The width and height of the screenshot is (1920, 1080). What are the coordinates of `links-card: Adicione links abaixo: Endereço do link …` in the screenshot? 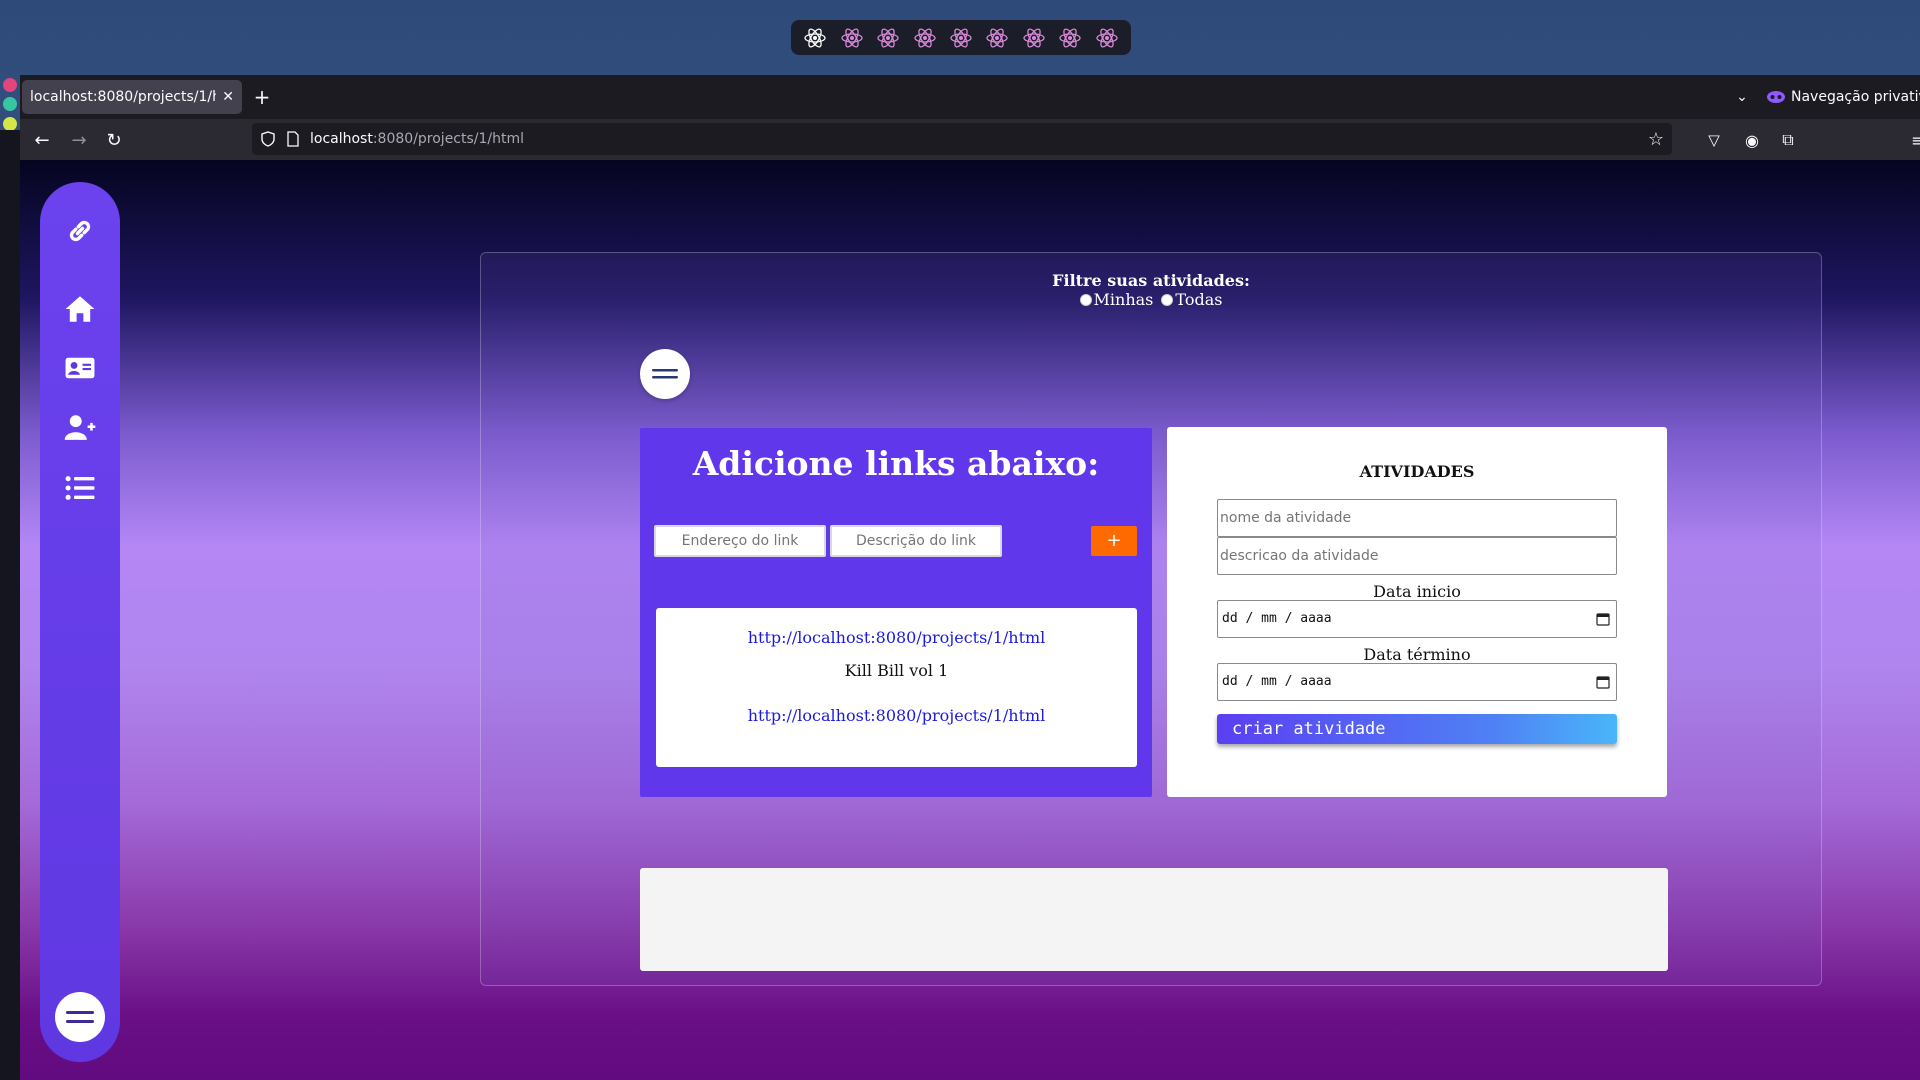 It's located at (896, 612).